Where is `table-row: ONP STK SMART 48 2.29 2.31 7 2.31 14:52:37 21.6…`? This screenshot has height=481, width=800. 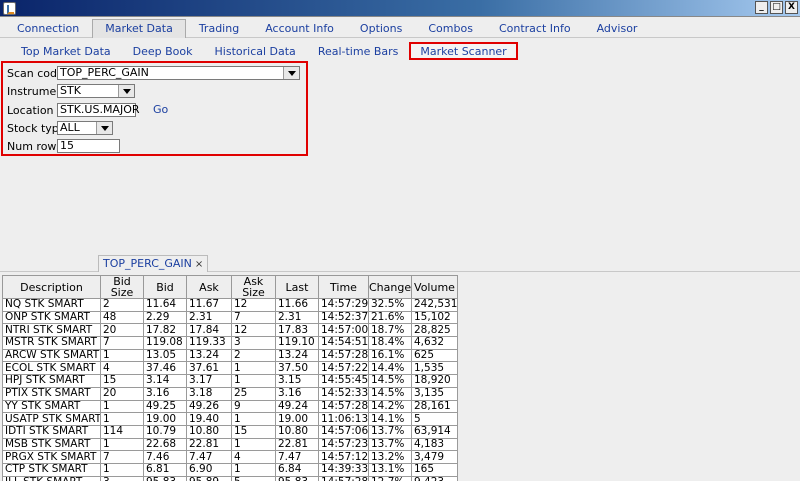
table-row: ONP STK SMART 48 2.29 2.31 7 2.31 14:52:37 21.6… is located at coordinates (230, 317).